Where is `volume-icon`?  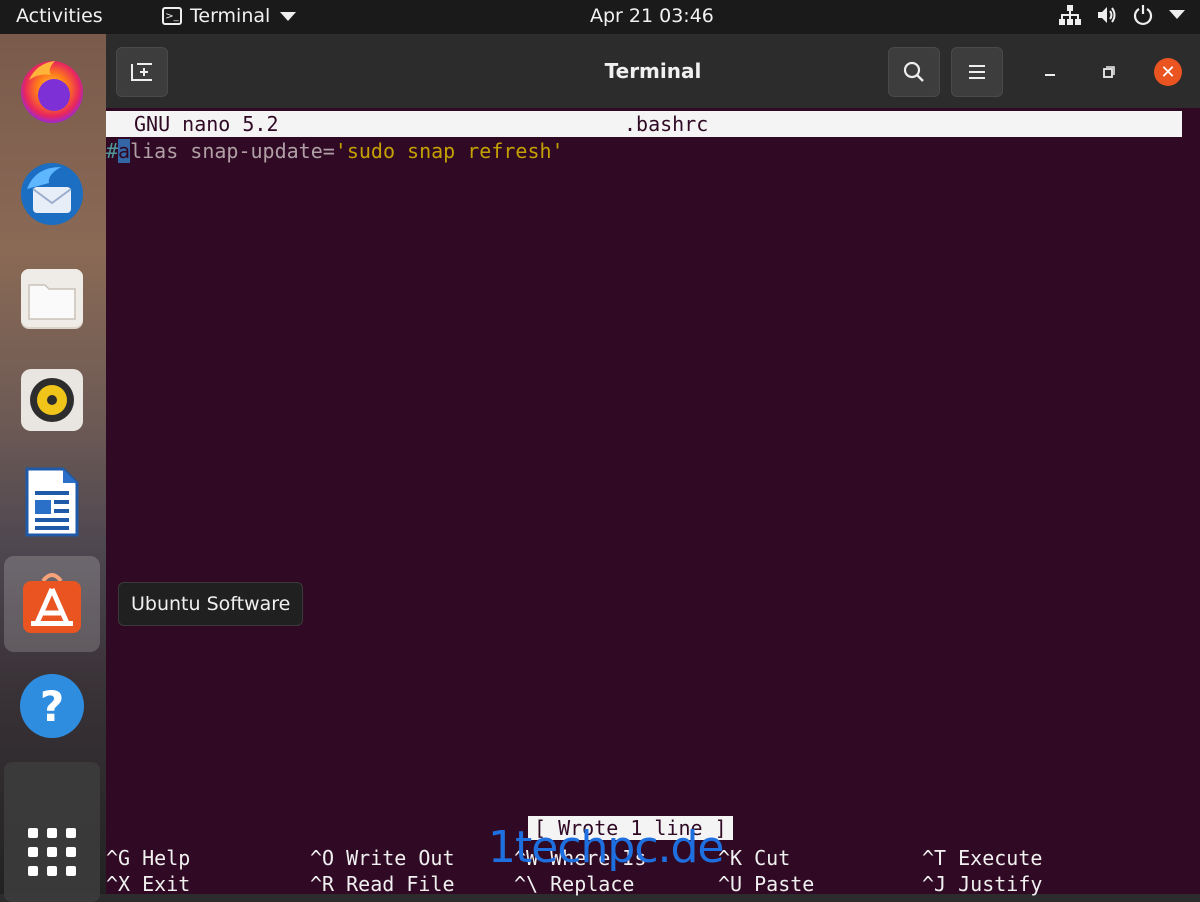
volume-icon is located at coordinates (1107, 15).